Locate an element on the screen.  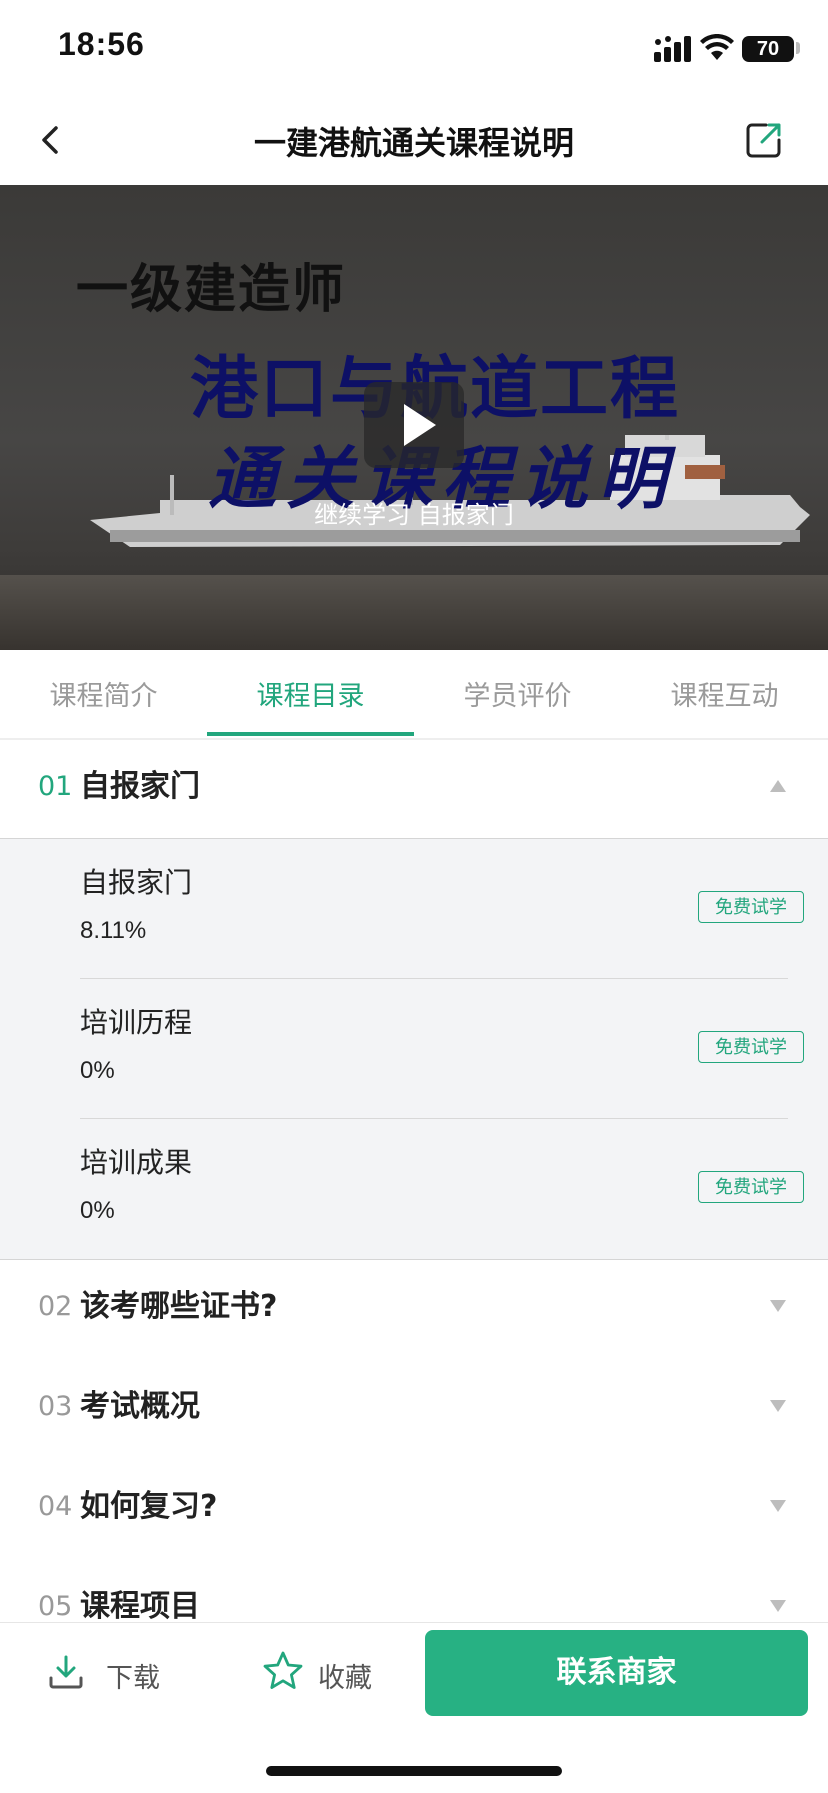
tab-course-intro: 课程简介 is located at coordinates (103, 693).